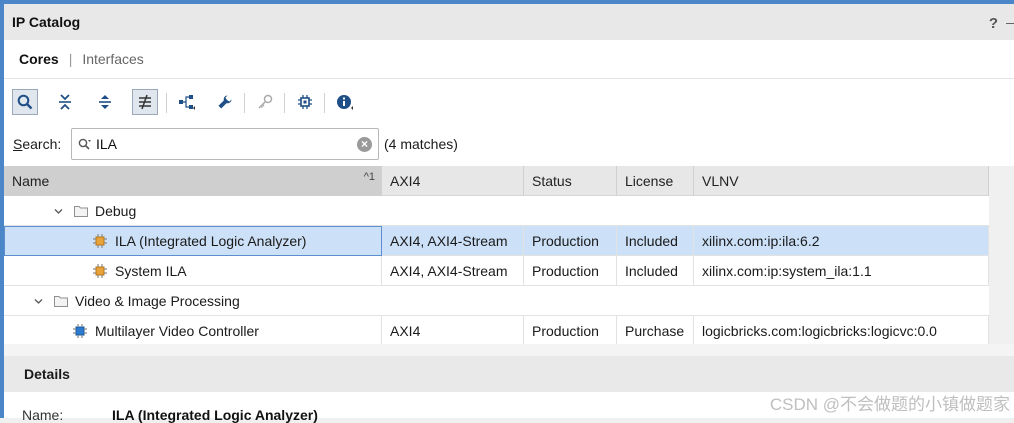 This screenshot has width=1014, height=423. What do you see at coordinates (509, 145) in the screenshot?
I see `search-row: Search: × (4 matches)` at bounding box center [509, 145].